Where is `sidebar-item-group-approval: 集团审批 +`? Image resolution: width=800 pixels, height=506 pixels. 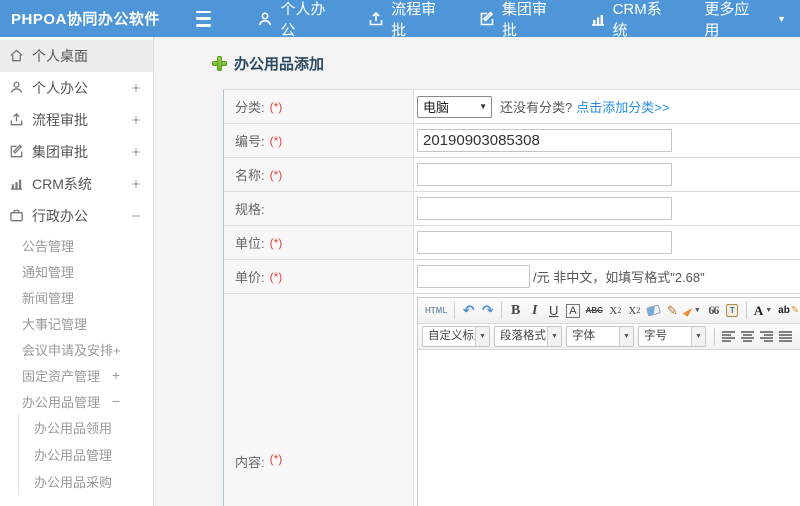 sidebar-item-group-approval: 集团审批 + is located at coordinates (76, 152).